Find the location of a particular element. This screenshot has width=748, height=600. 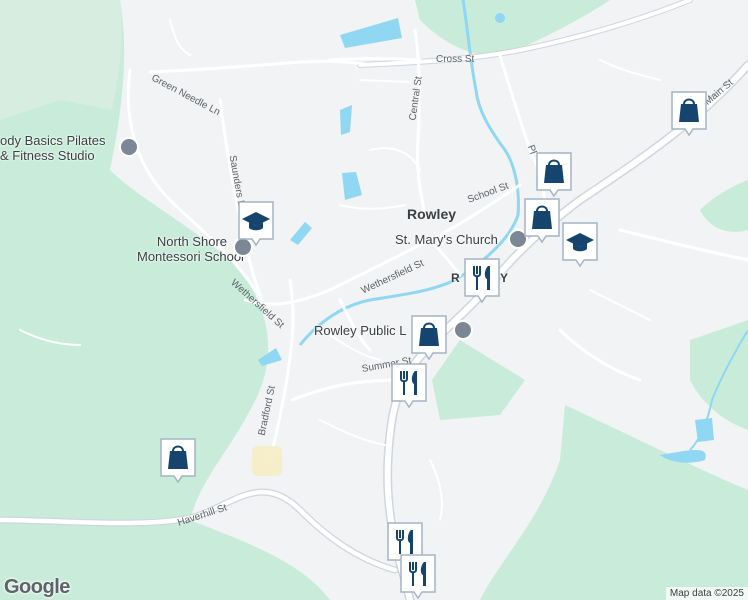

poi-label-montessori-line1: North Shore is located at coordinates (191, 241).